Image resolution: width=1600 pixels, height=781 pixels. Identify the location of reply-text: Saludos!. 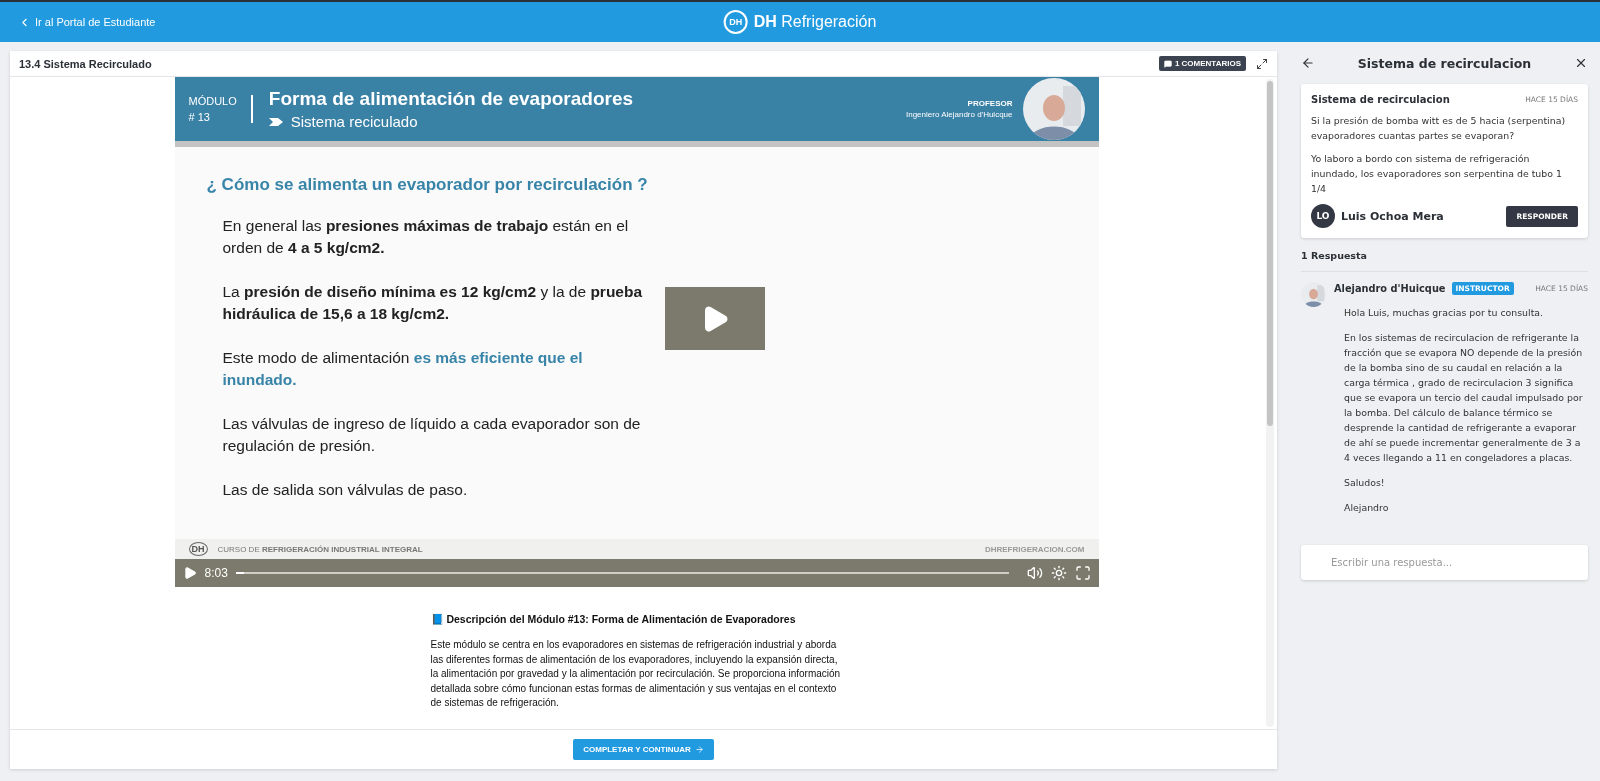
(1365, 483).